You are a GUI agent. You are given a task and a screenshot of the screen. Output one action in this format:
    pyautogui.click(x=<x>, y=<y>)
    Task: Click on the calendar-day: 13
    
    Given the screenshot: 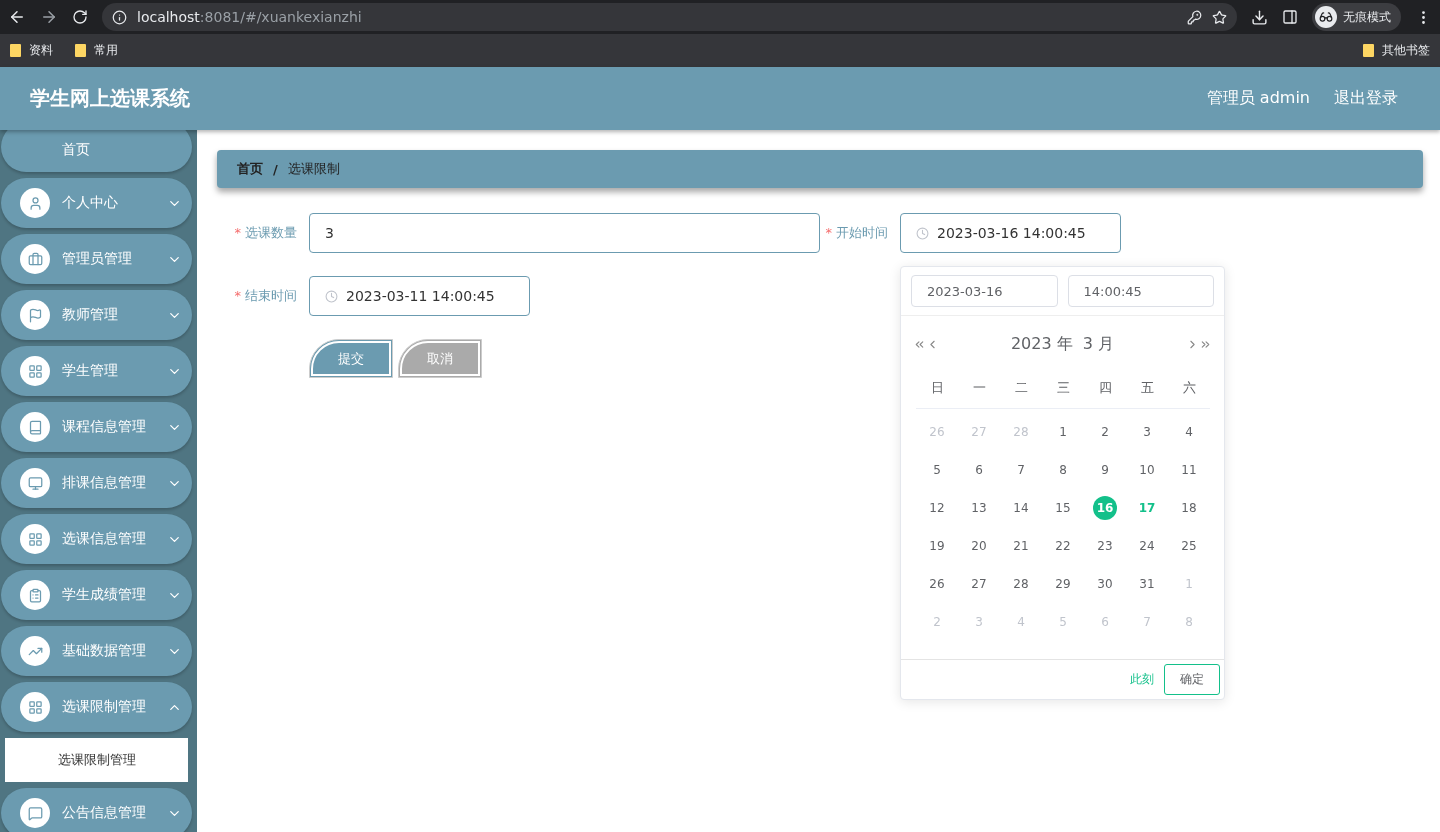 What is the action you would take?
    pyautogui.click(x=979, y=508)
    